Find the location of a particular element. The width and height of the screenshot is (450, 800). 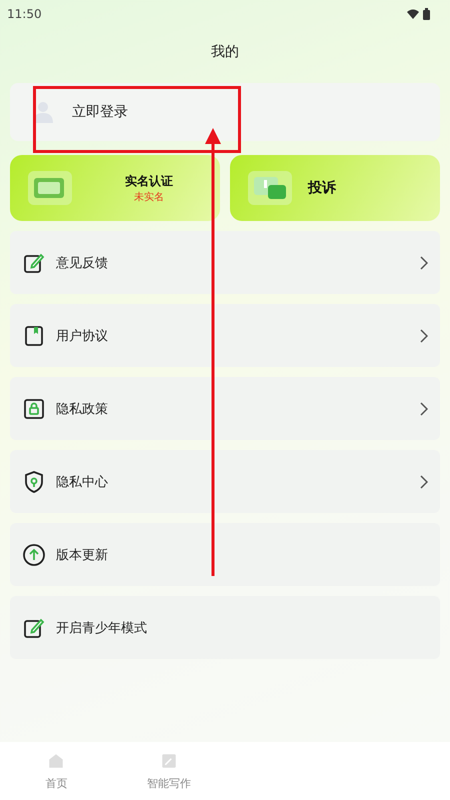

upload-icon is located at coordinates (34, 554).